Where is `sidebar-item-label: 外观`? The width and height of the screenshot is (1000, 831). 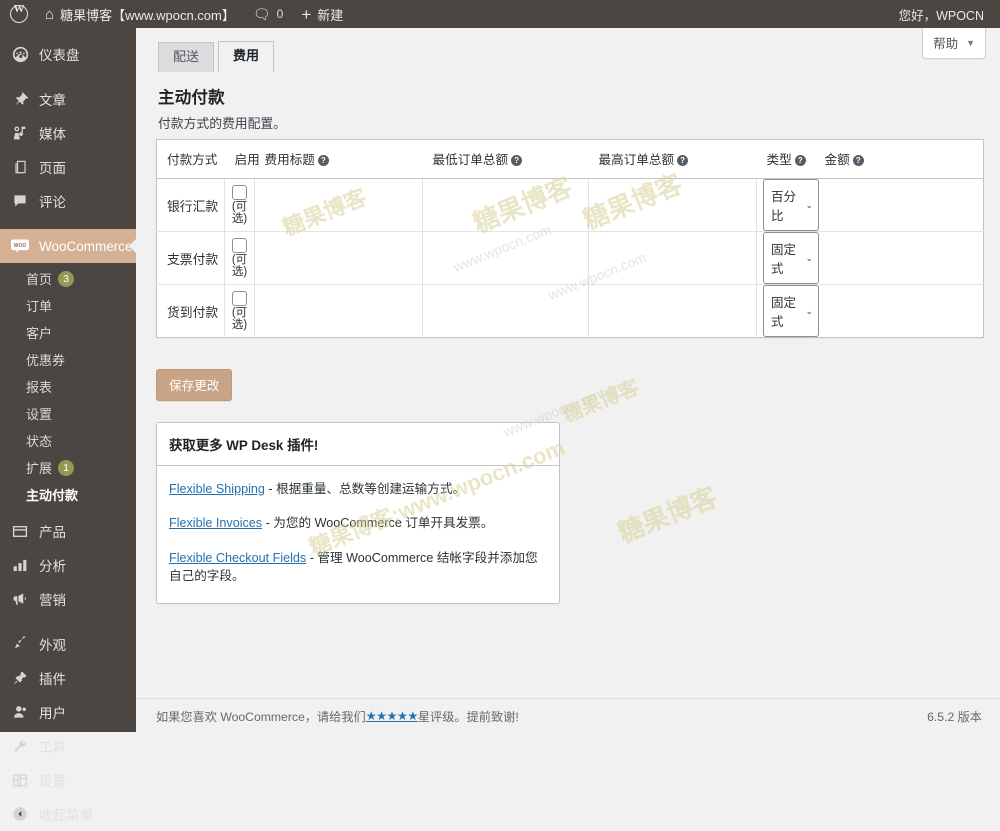 sidebar-item-label: 外观 is located at coordinates (52, 645).